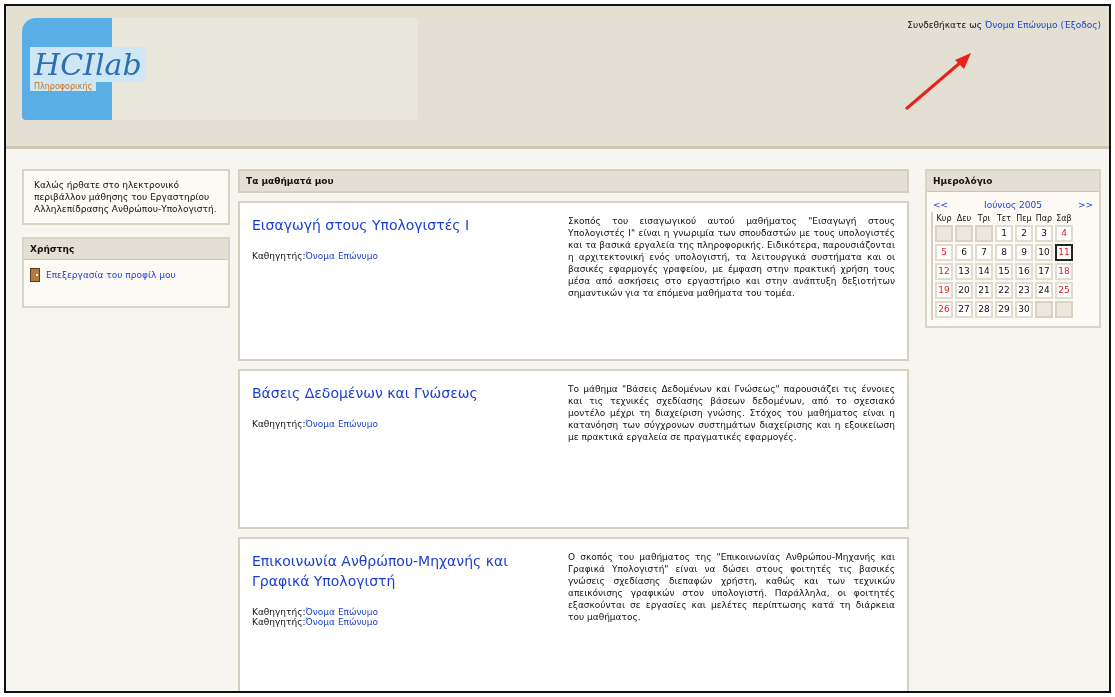  What do you see at coordinates (1024, 218) in the screenshot?
I see `weekday-label: Πεμ` at bounding box center [1024, 218].